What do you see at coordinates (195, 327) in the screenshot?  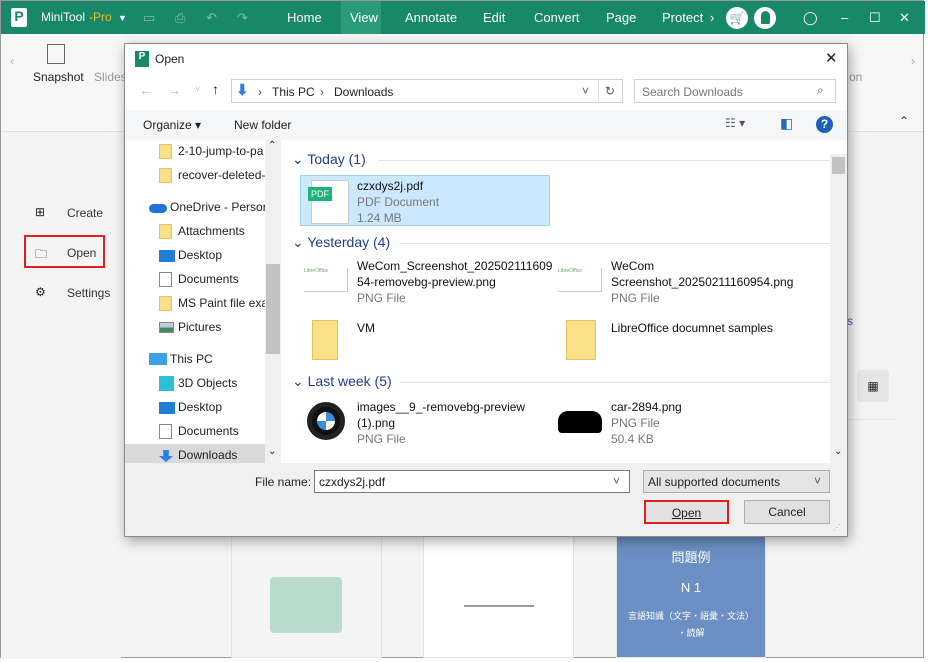 I see `nav-item: Pictures` at bounding box center [195, 327].